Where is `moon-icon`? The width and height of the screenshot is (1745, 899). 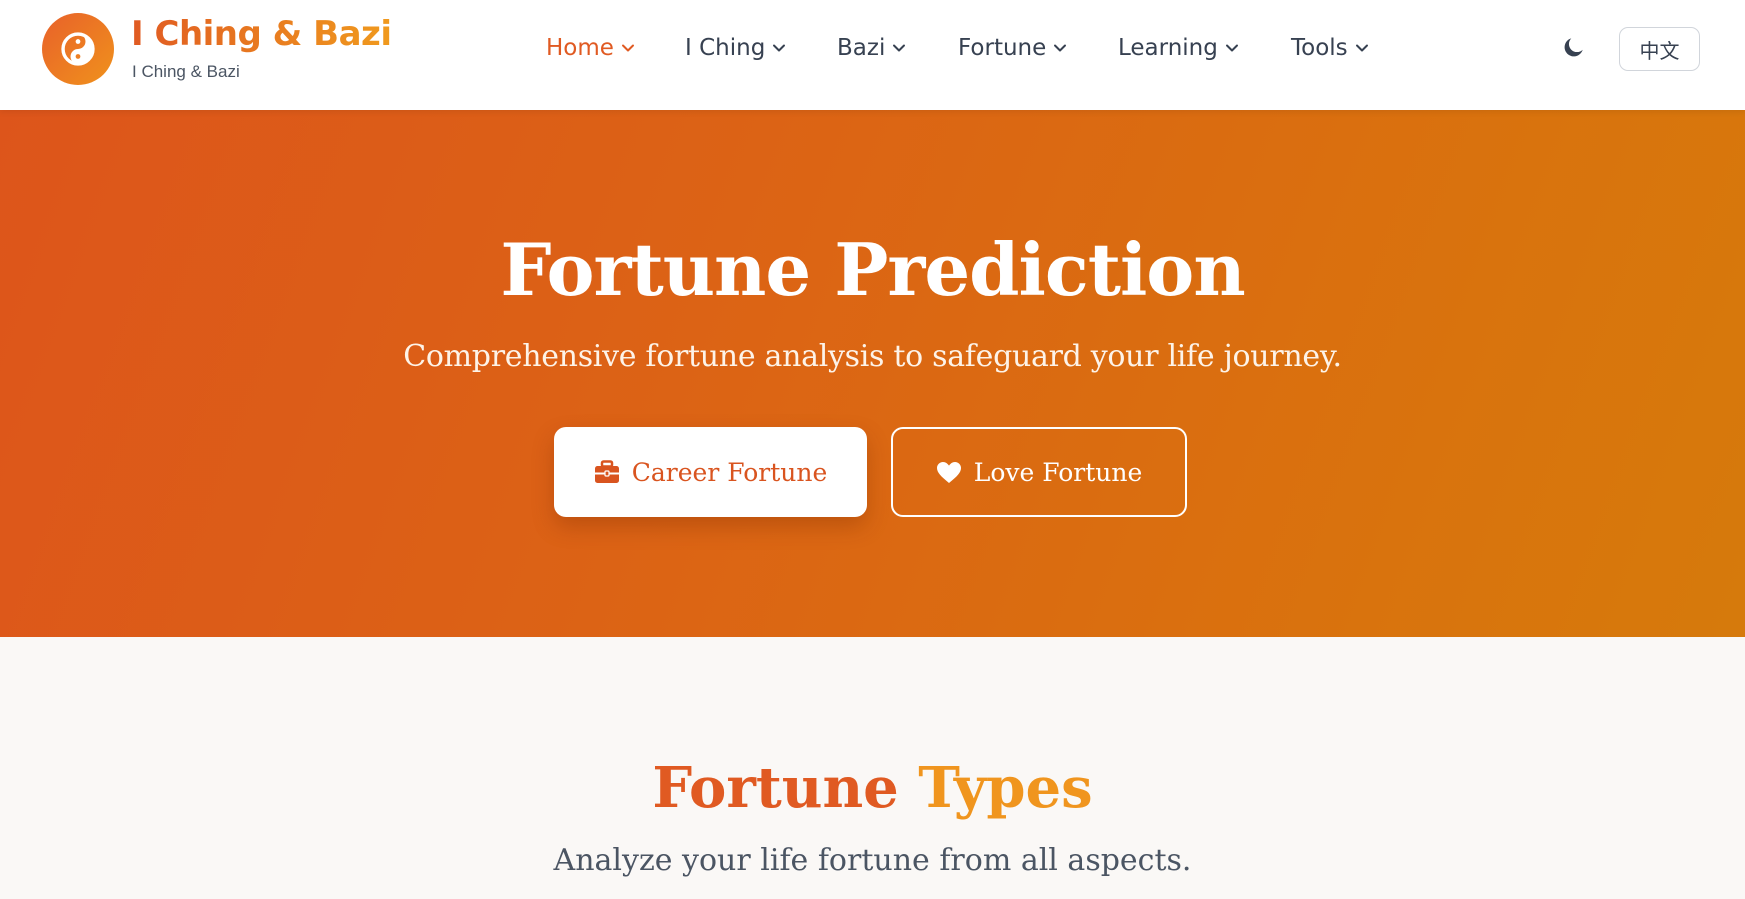 moon-icon is located at coordinates (1574, 47).